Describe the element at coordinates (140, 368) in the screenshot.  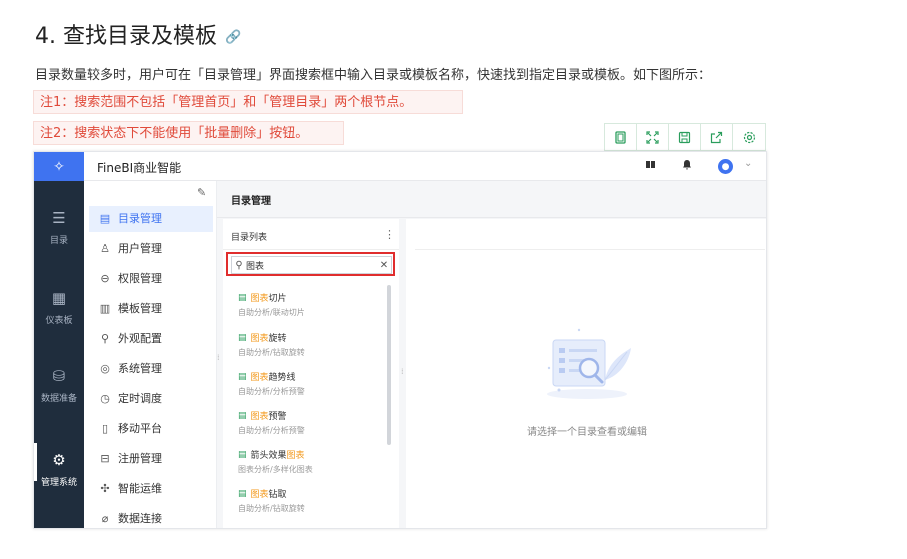
I see `menu-item-label: 系统管理` at that location.